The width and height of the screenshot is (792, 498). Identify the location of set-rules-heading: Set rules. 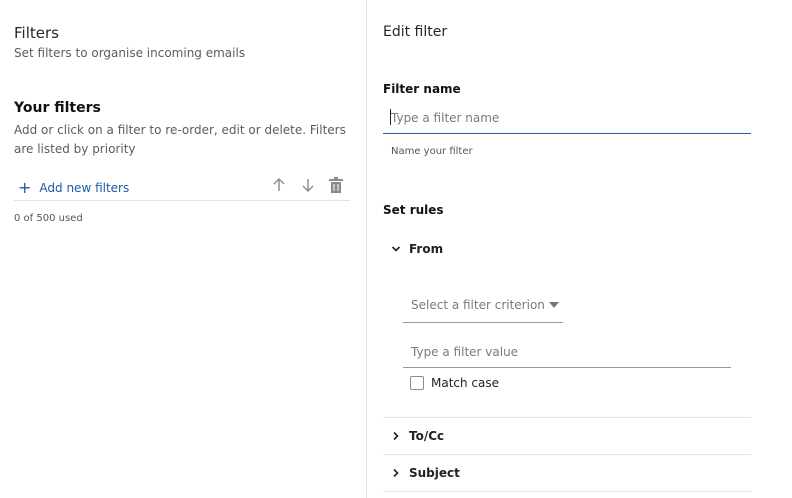
(413, 210).